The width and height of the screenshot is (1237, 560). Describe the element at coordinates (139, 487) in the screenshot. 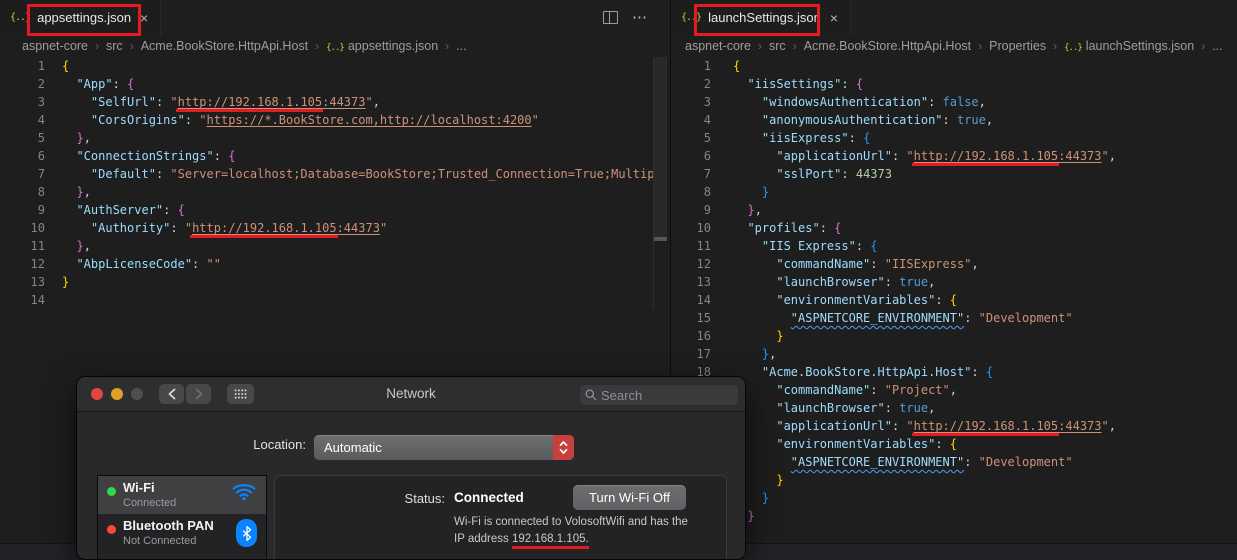

I see `service-name: Wi-Fi` at that location.